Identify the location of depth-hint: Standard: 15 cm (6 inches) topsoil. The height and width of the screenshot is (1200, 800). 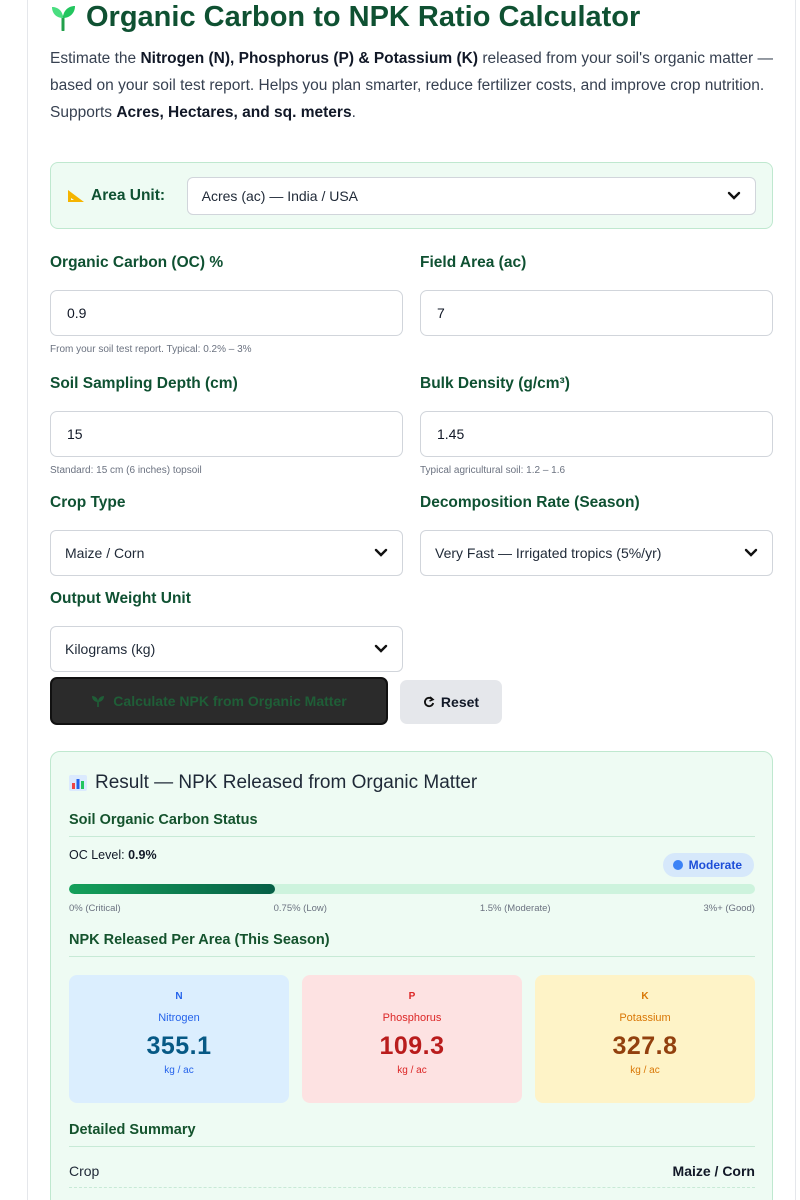
(126, 470).